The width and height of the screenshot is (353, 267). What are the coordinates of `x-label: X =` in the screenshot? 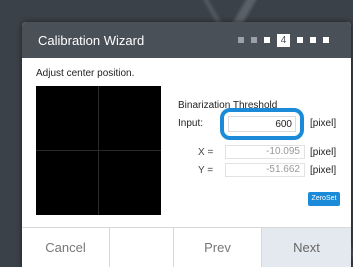 It's located at (206, 152).